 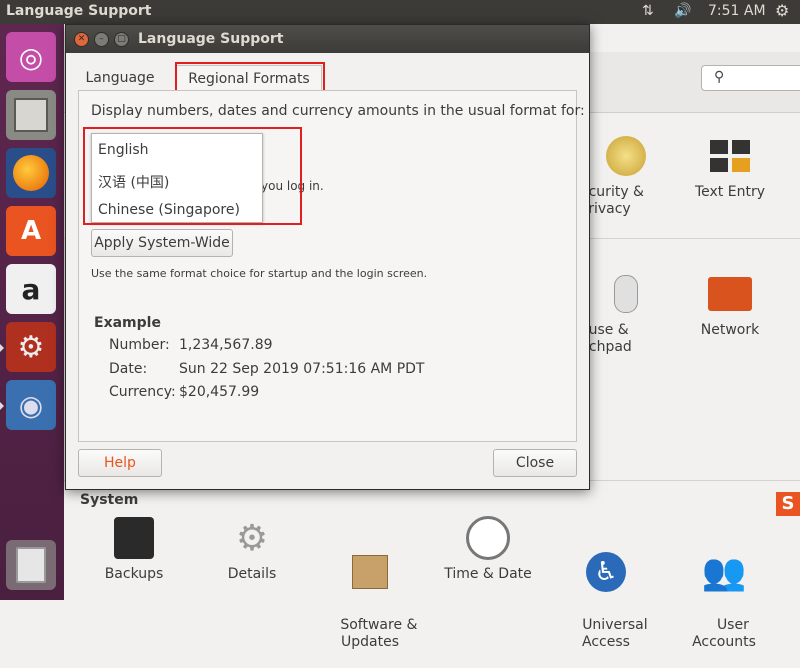 What do you see at coordinates (737, 11) in the screenshot?
I see `clock: 7:51 AM` at bounding box center [737, 11].